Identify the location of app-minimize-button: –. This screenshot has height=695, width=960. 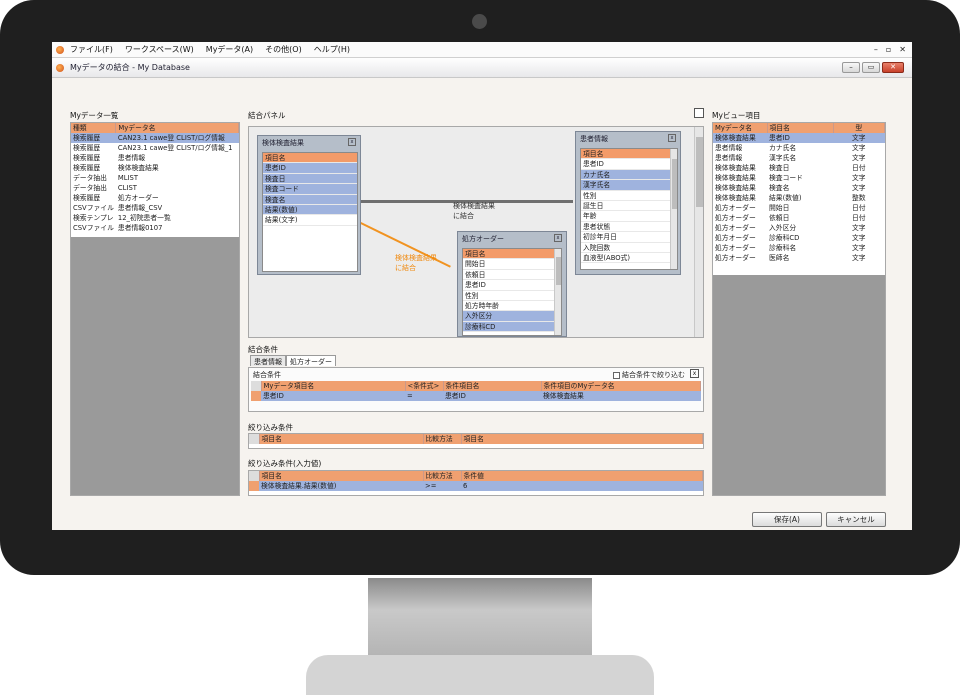
(876, 49).